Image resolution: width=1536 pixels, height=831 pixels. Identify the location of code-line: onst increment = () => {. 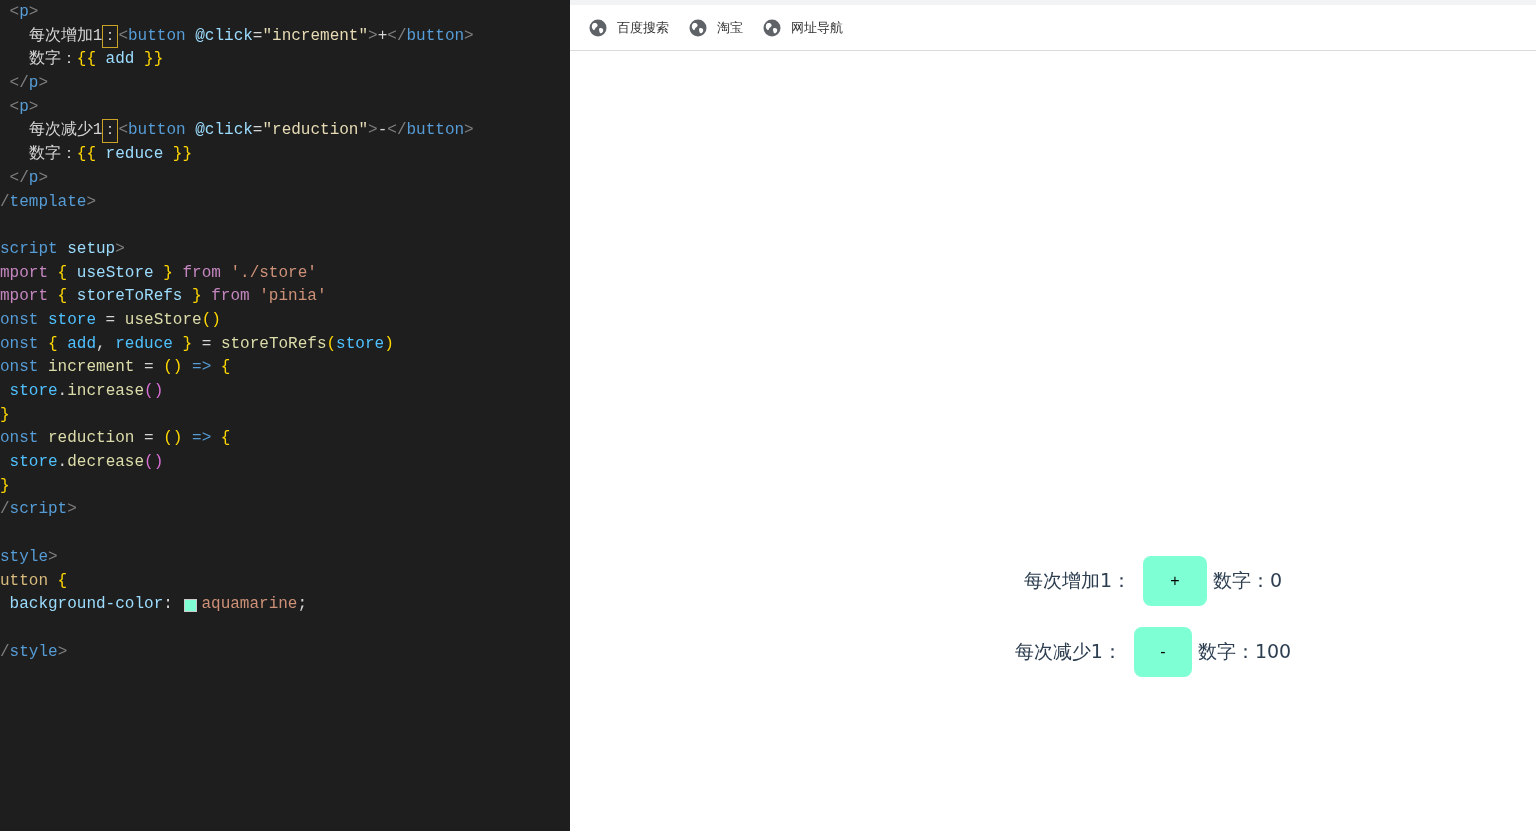
(115, 368).